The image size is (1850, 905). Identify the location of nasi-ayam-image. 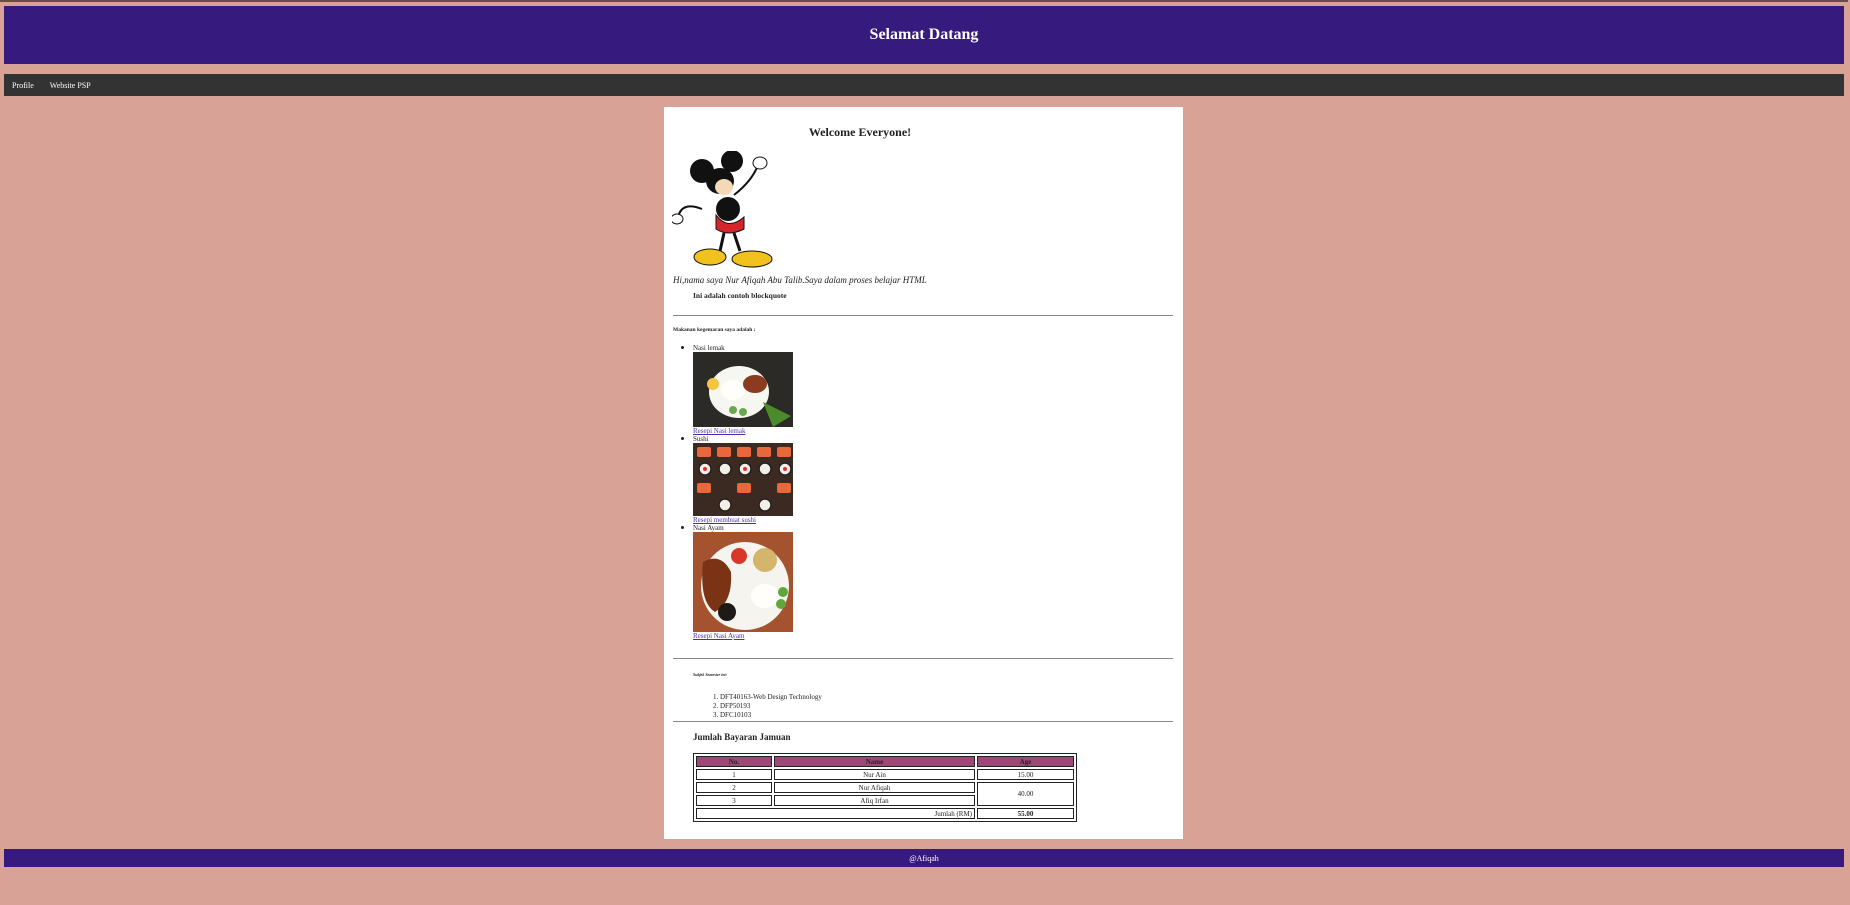
(743, 582).